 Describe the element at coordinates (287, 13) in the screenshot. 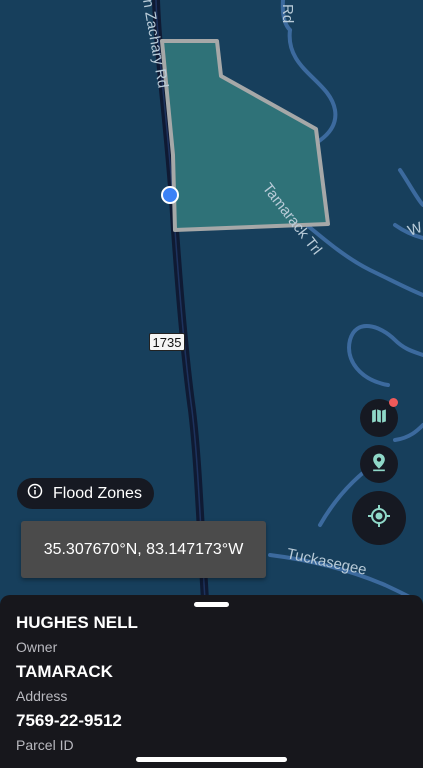

I see `road-label-rd: Rd` at that location.